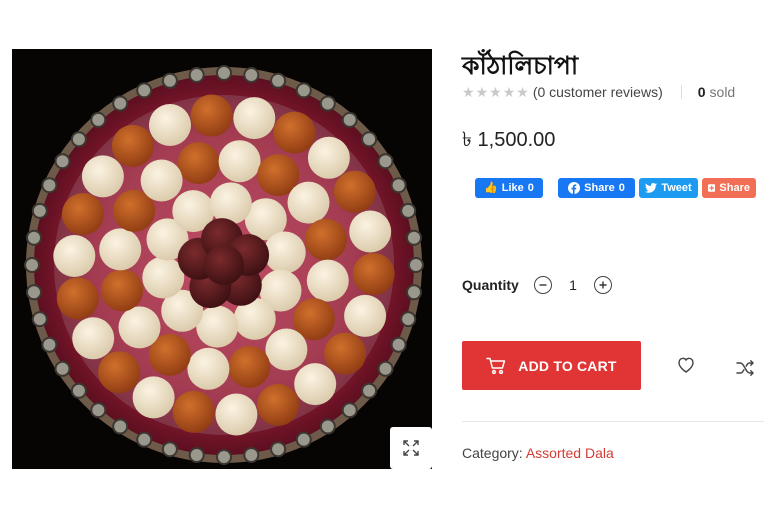 This screenshot has height=509, width=764. Describe the element at coordinates (722, 92) in the screenshot. I see `sold-label: sold` at that location.